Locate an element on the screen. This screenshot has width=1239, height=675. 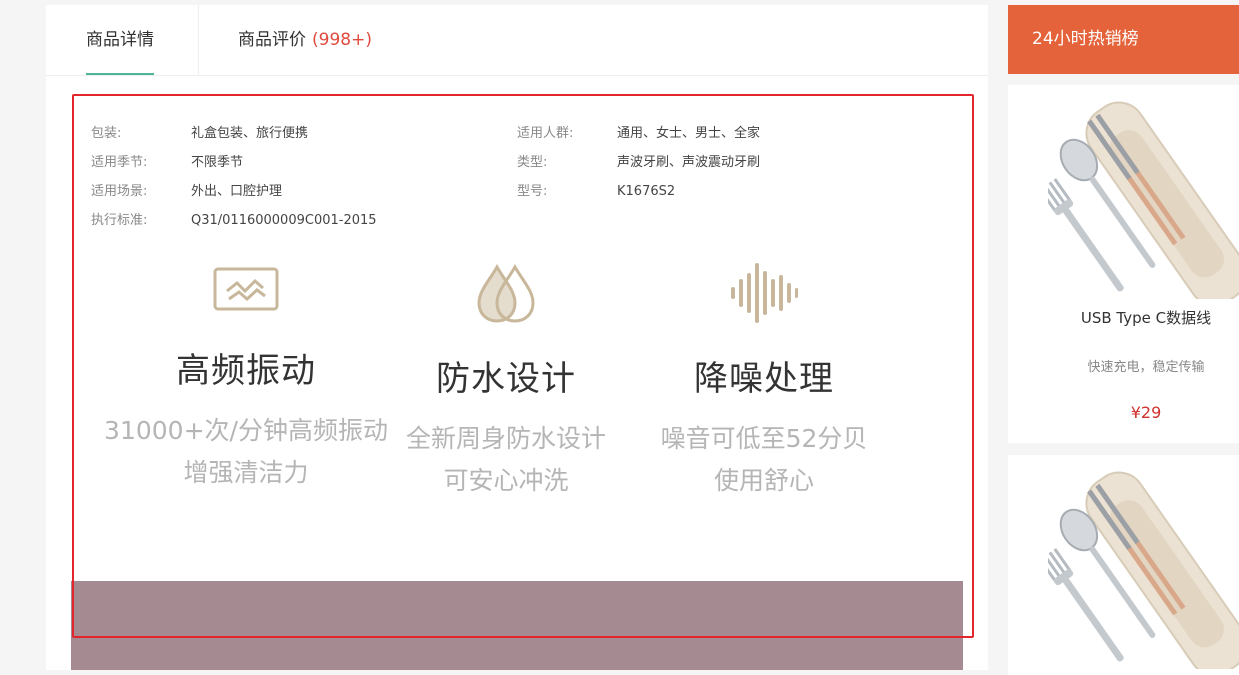
product-card is located at coordinates (1123, 565).